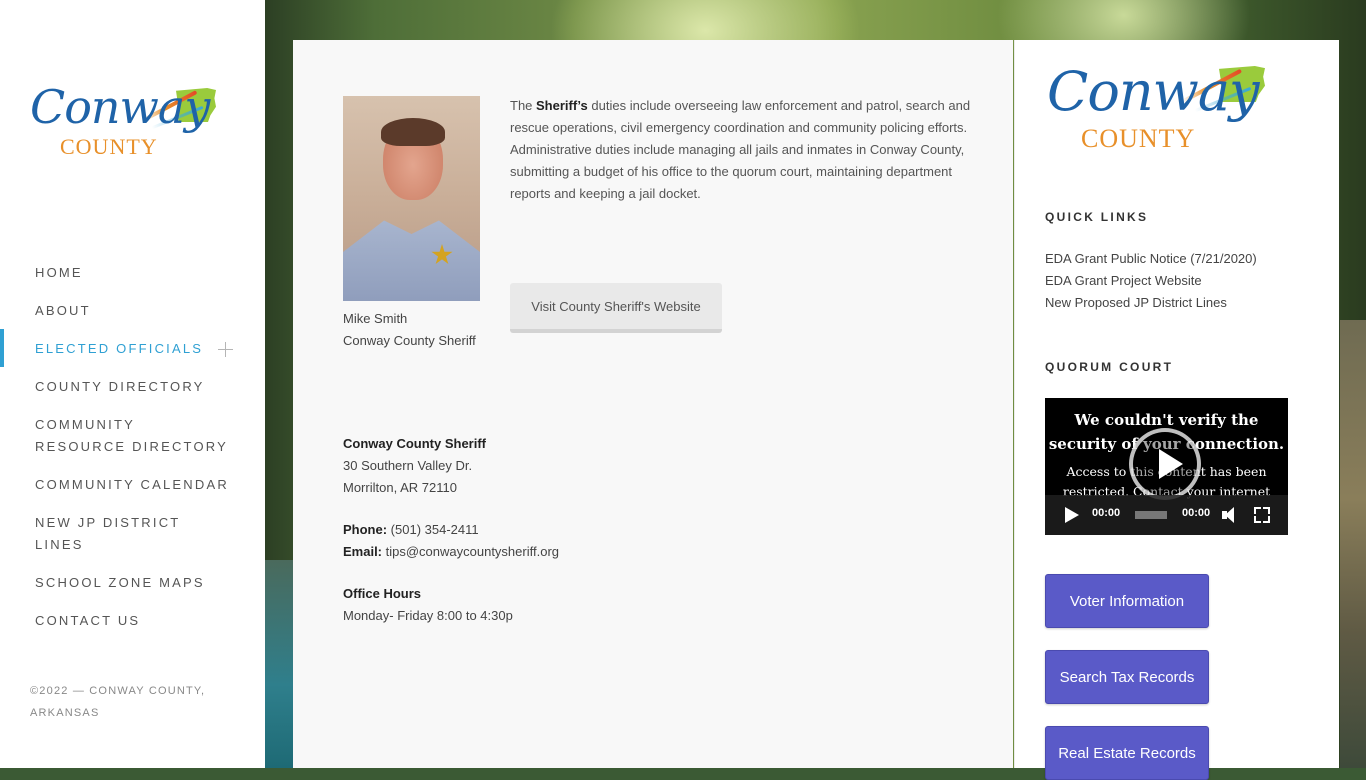 This screenshot has height=780, width=1366. Describe the element at coordinates (1072, 515) in the screenshot. I see `play-icon` at that location.